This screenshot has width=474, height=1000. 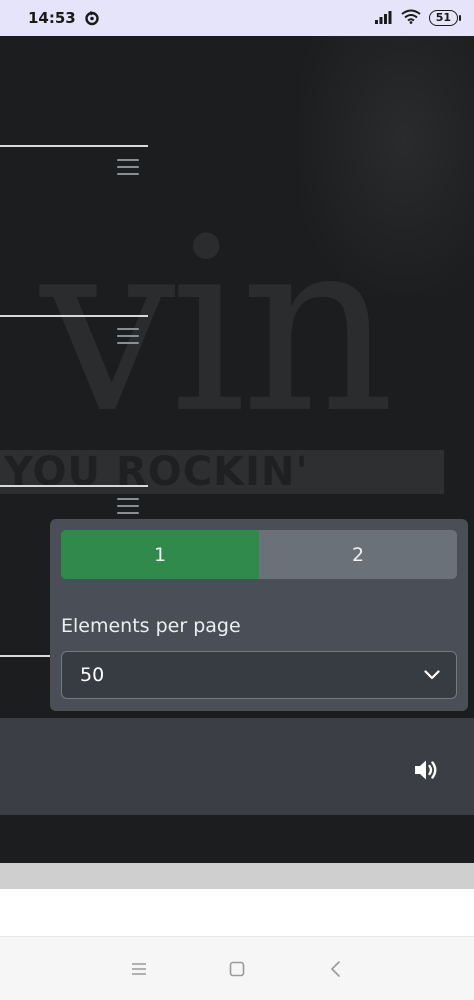 What do you see at coordinates (151, 626) in the screenshot?
I see `elements-per-page-label: Elements per page` at bounding box center [151, 626].